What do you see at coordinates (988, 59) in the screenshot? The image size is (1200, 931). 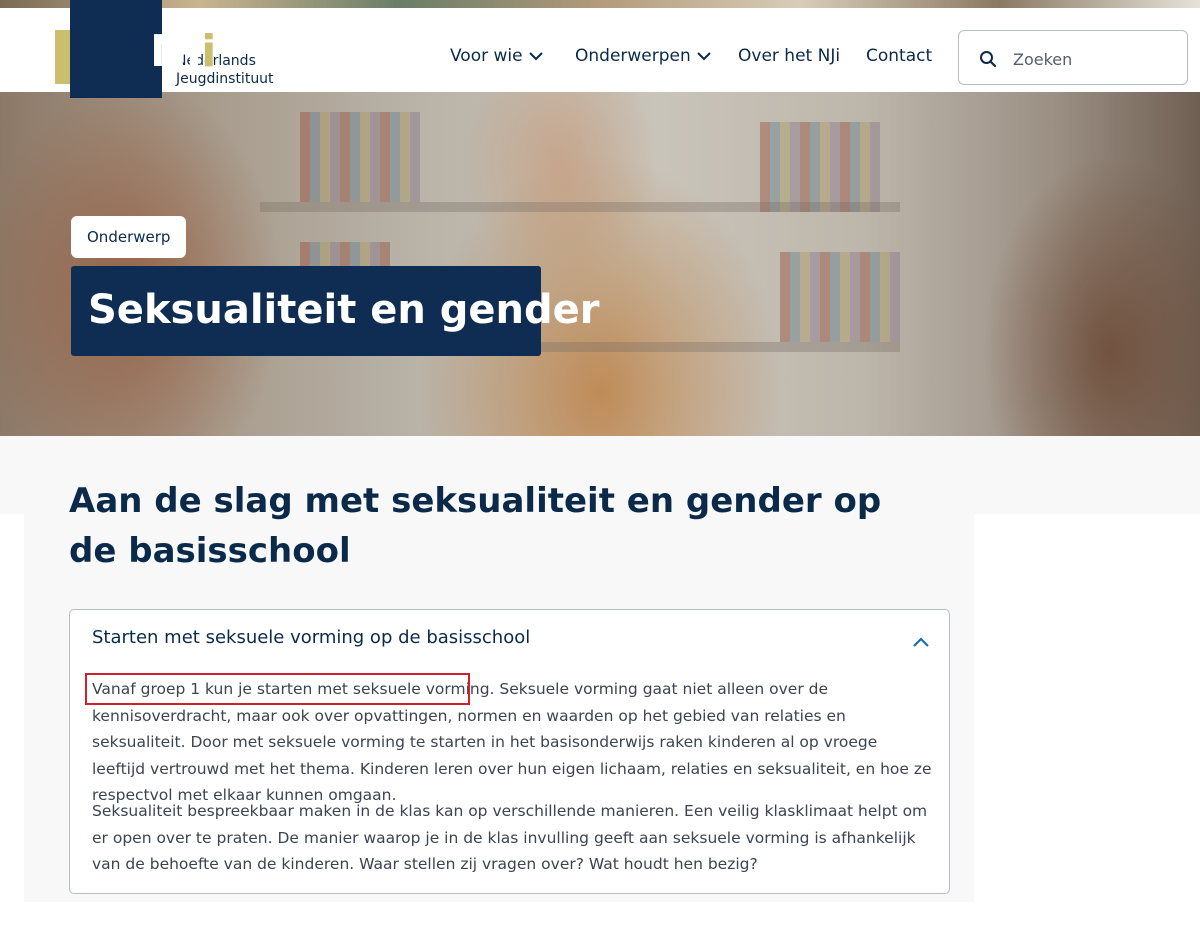 I see `search-icon` at bounding box center [988, 59].